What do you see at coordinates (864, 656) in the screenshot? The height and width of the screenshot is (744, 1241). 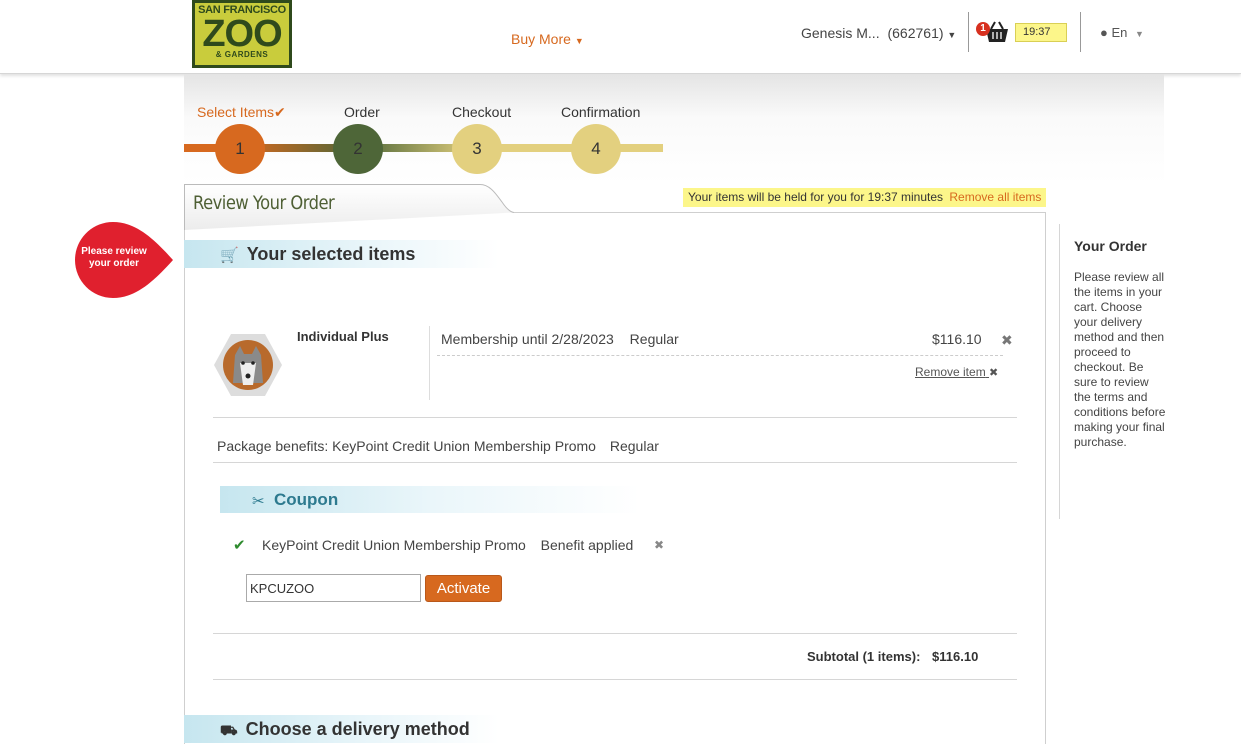 I see `subtotal-label: Subtotal (1 items):` at bounding box center [864, 656].